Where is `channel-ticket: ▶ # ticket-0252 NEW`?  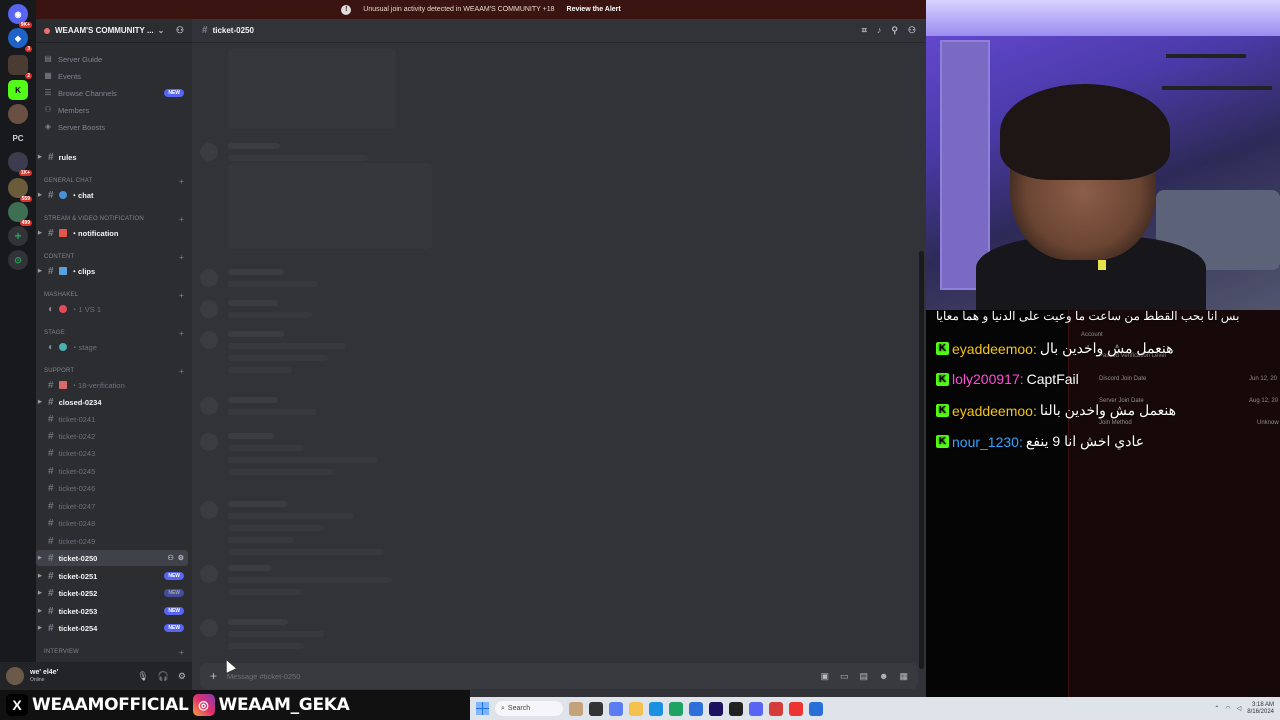 channel-ticket: ▶ # ticket-0252 NEW is located at coordinates (112, 593).